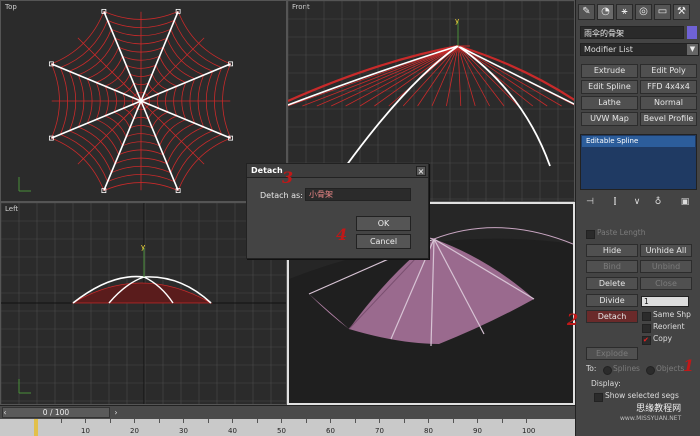  What do you see at coordinates (662, 12) in the screenshot?
I see `display-icon: ▭` at bounding box center [662, 12].